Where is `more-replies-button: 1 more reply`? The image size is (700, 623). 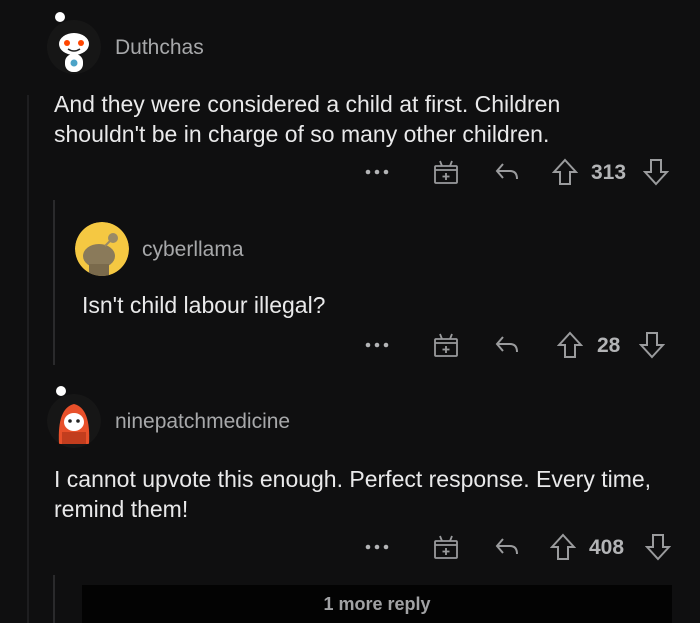 more-replies-button: 1 more reply is located at coordinates (377, 604).